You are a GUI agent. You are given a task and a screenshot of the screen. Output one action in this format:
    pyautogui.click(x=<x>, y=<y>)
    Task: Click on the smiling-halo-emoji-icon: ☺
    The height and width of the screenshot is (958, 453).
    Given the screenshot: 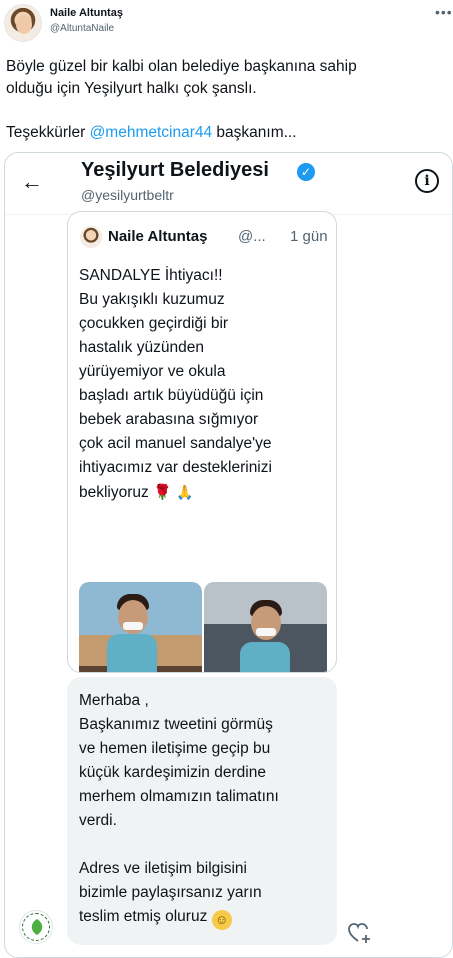 What is the action you would take?
    pyautogui.click(x=221, y=920)
    